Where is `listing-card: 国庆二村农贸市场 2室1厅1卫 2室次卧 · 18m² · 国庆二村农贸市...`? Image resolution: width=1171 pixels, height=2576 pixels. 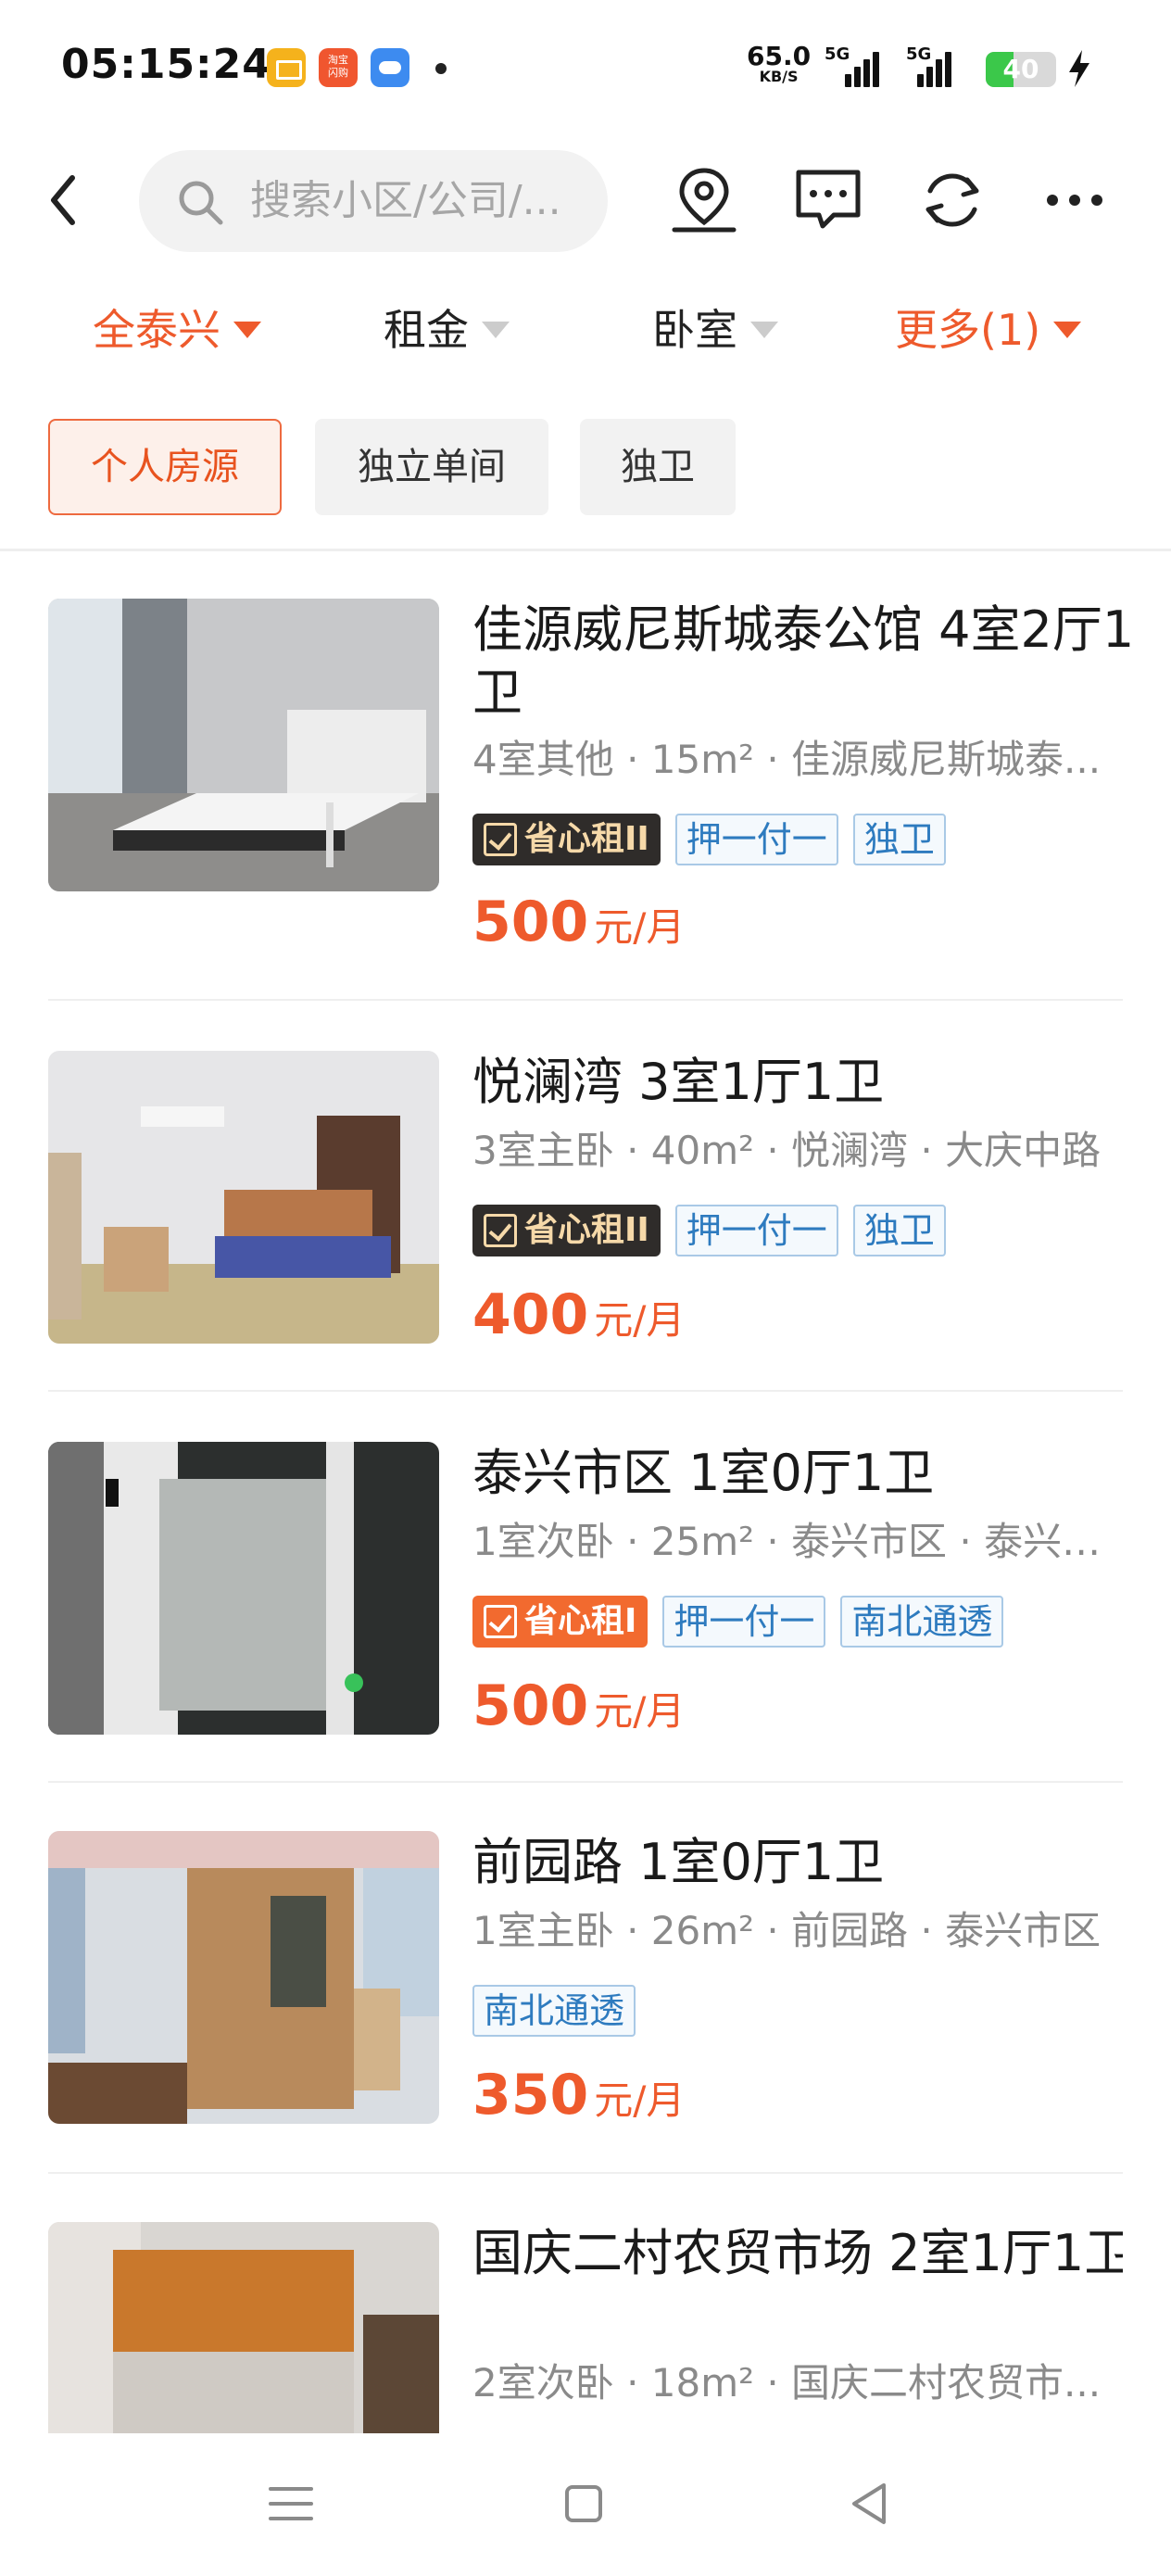 listing-card: 国庆二村农贸市场 2室1厅1卫 2室次卧 · 18m² · 国庆二村农贸市... is located at coordinates (585, 2327).